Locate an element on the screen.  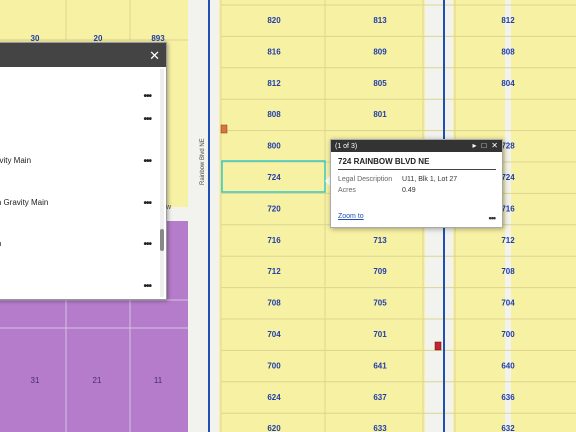
popup-header: (1 of 3) ▸ □ ✕ is located at coordinates (416, 146).